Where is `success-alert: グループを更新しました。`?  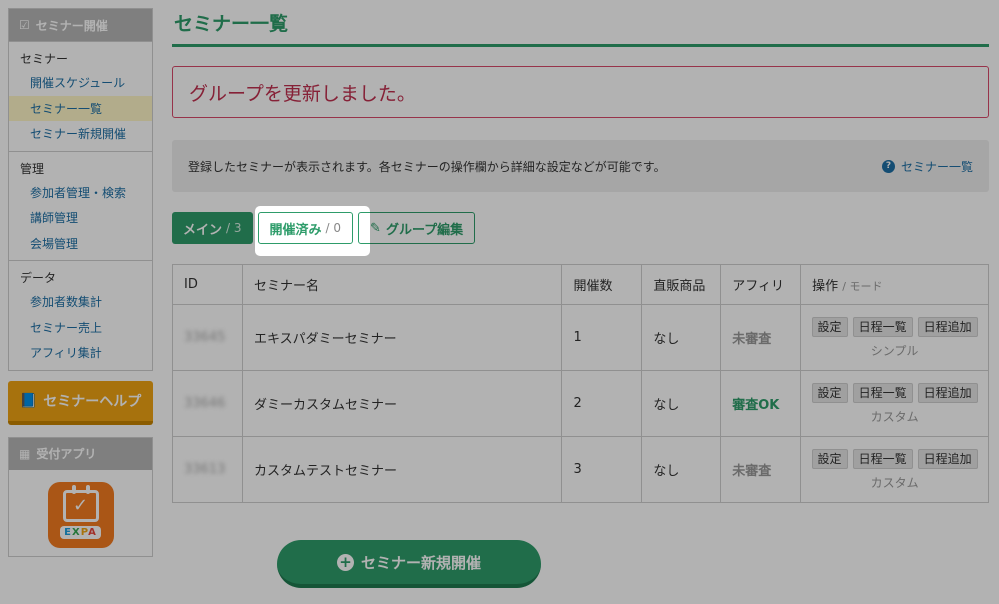 success-alert: グループを更新しました。 is located at coordinates (580, 92).